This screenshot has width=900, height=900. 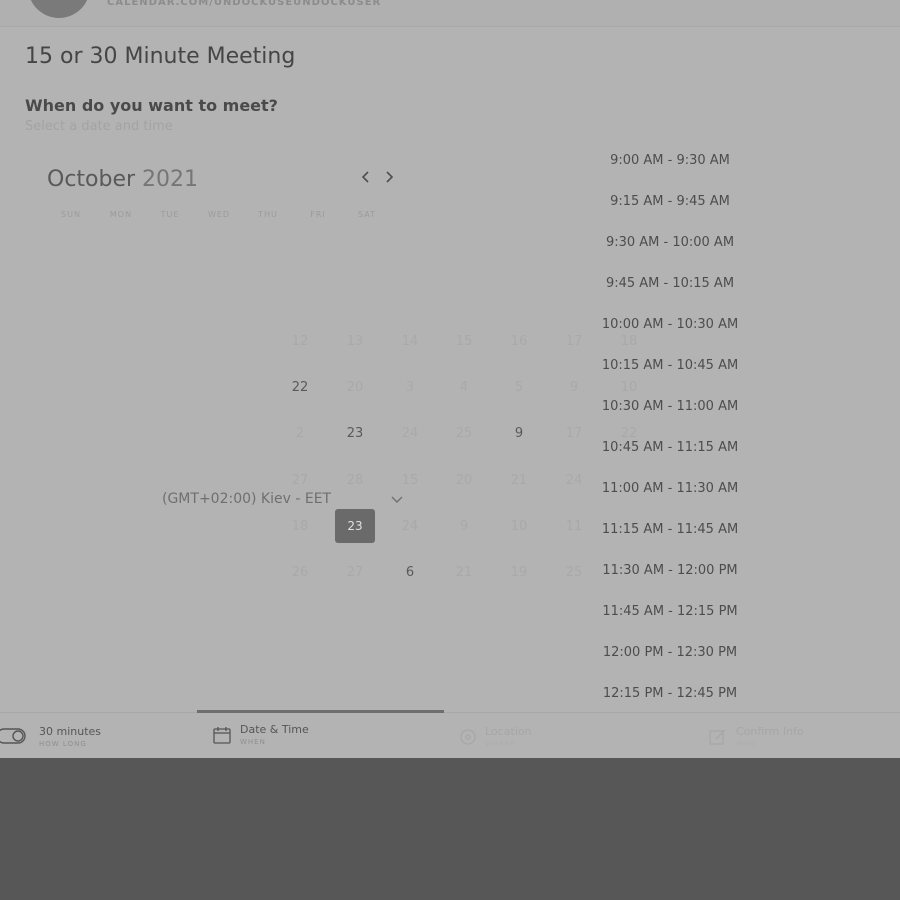 I want to click on time-slot: 12:00 PM - 12:30 PM, so click(x=670, y=652).